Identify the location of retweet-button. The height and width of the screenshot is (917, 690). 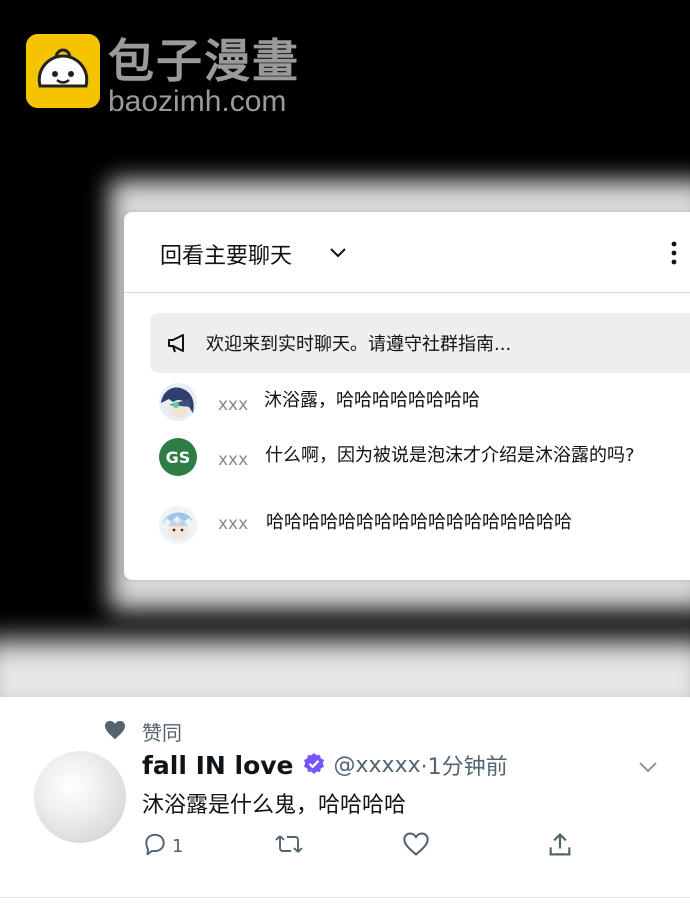
(289, 846).